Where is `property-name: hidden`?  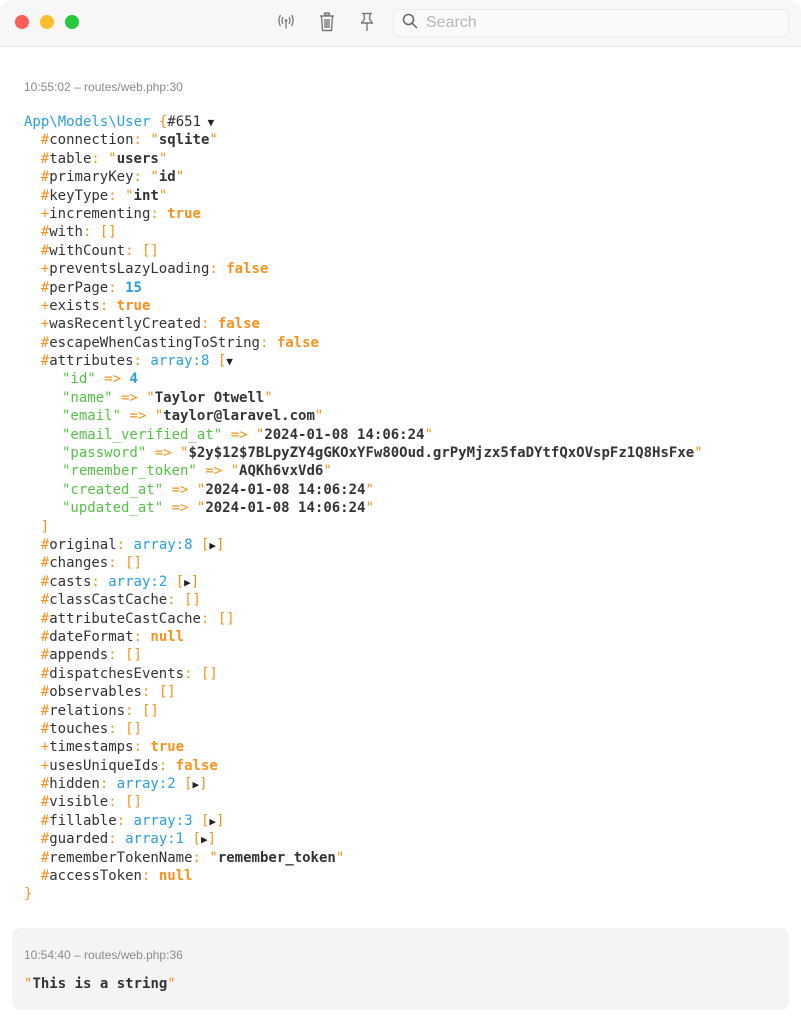
property-name: hidden is located at coordinates (74, 784).